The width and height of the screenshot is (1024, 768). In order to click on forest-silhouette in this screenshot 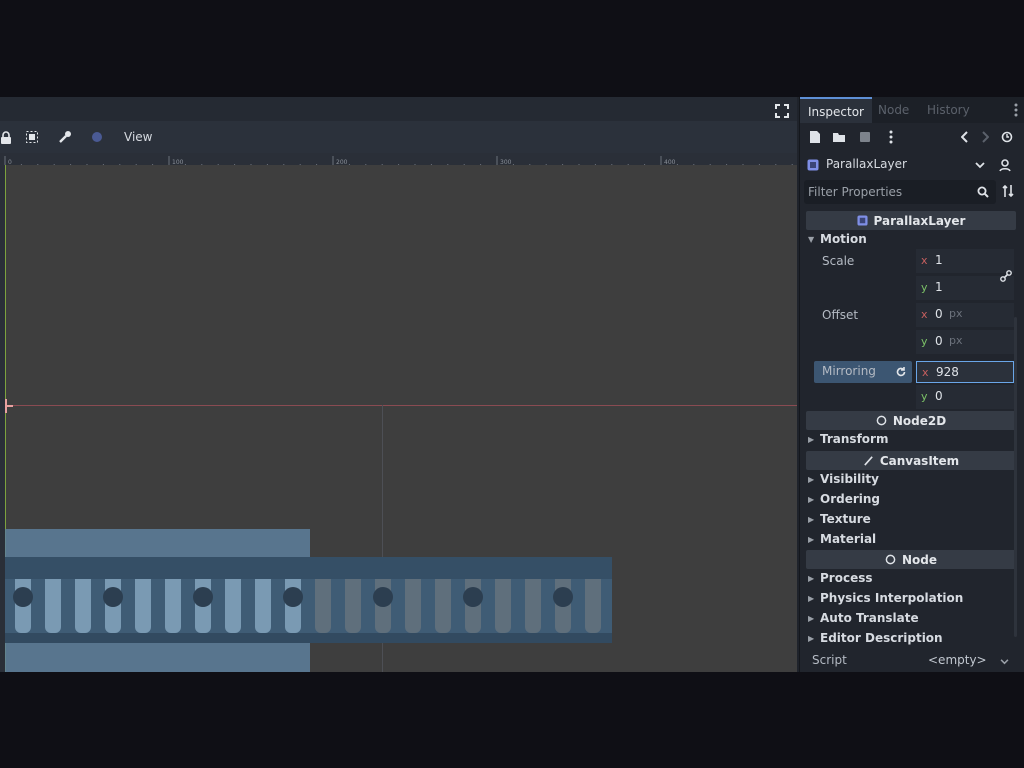, I will do `click(308, 600)`.